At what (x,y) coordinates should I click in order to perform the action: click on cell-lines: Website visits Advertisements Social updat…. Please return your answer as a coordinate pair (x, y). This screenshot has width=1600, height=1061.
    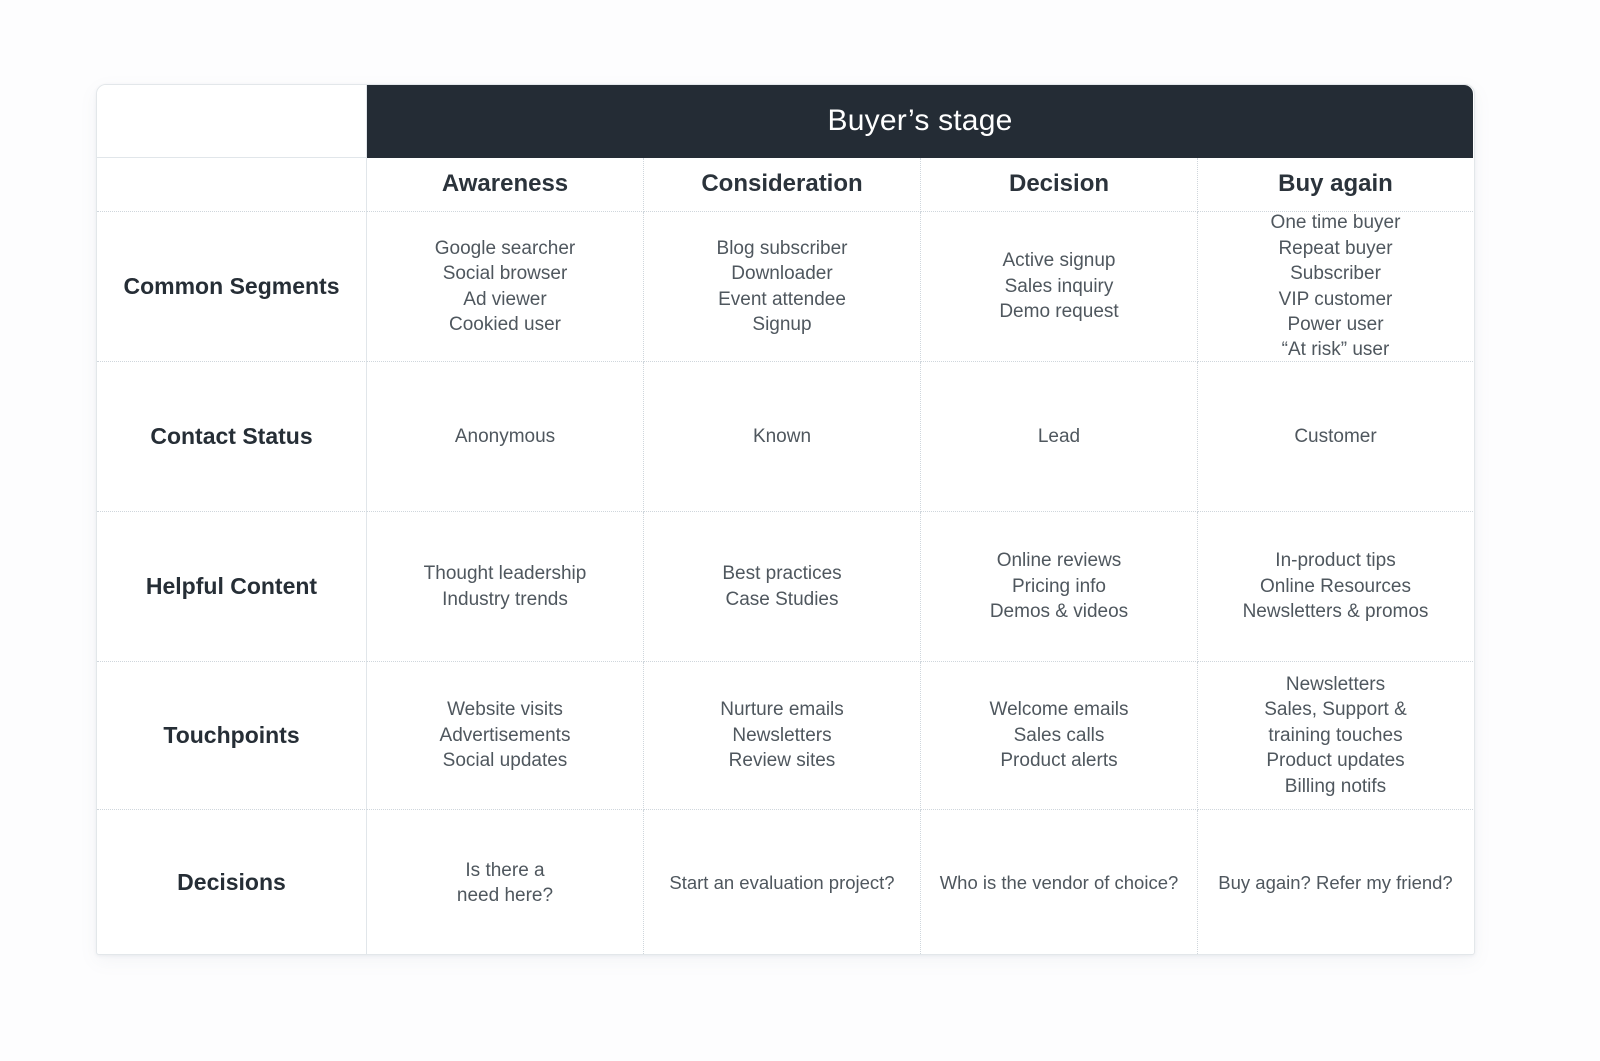
    Looking at the image, I should click on (505, 735).